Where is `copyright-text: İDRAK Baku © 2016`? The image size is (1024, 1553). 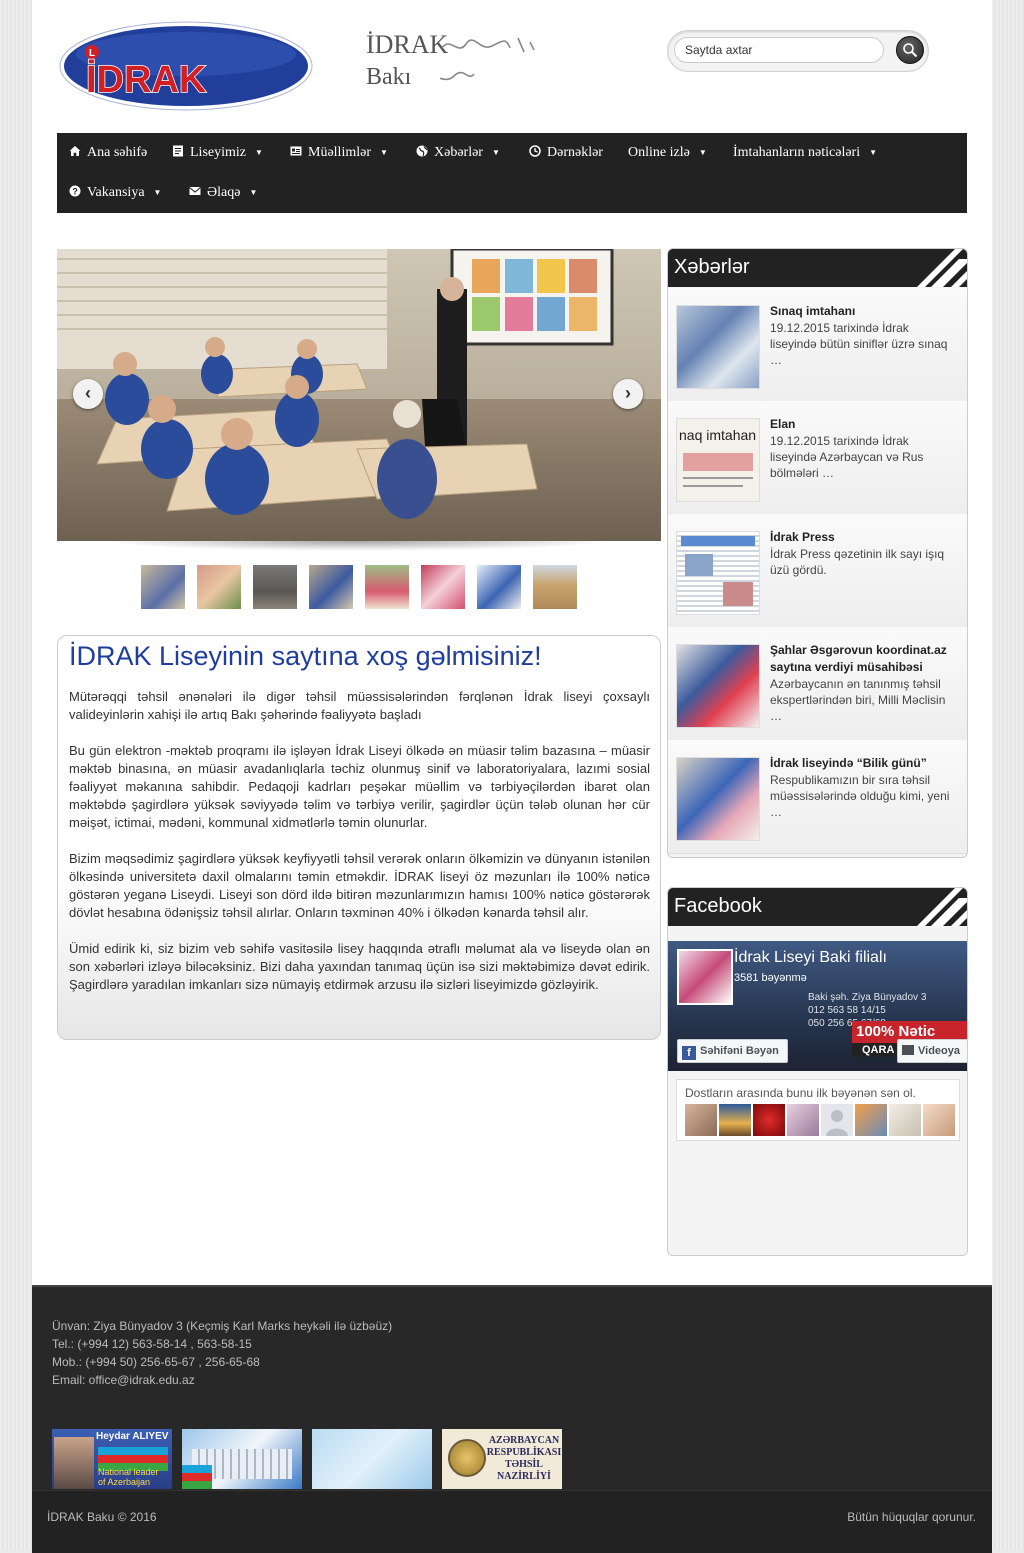
copyright-text: İDRAK Baku © 2016 is located at coordinates (102, 1517).